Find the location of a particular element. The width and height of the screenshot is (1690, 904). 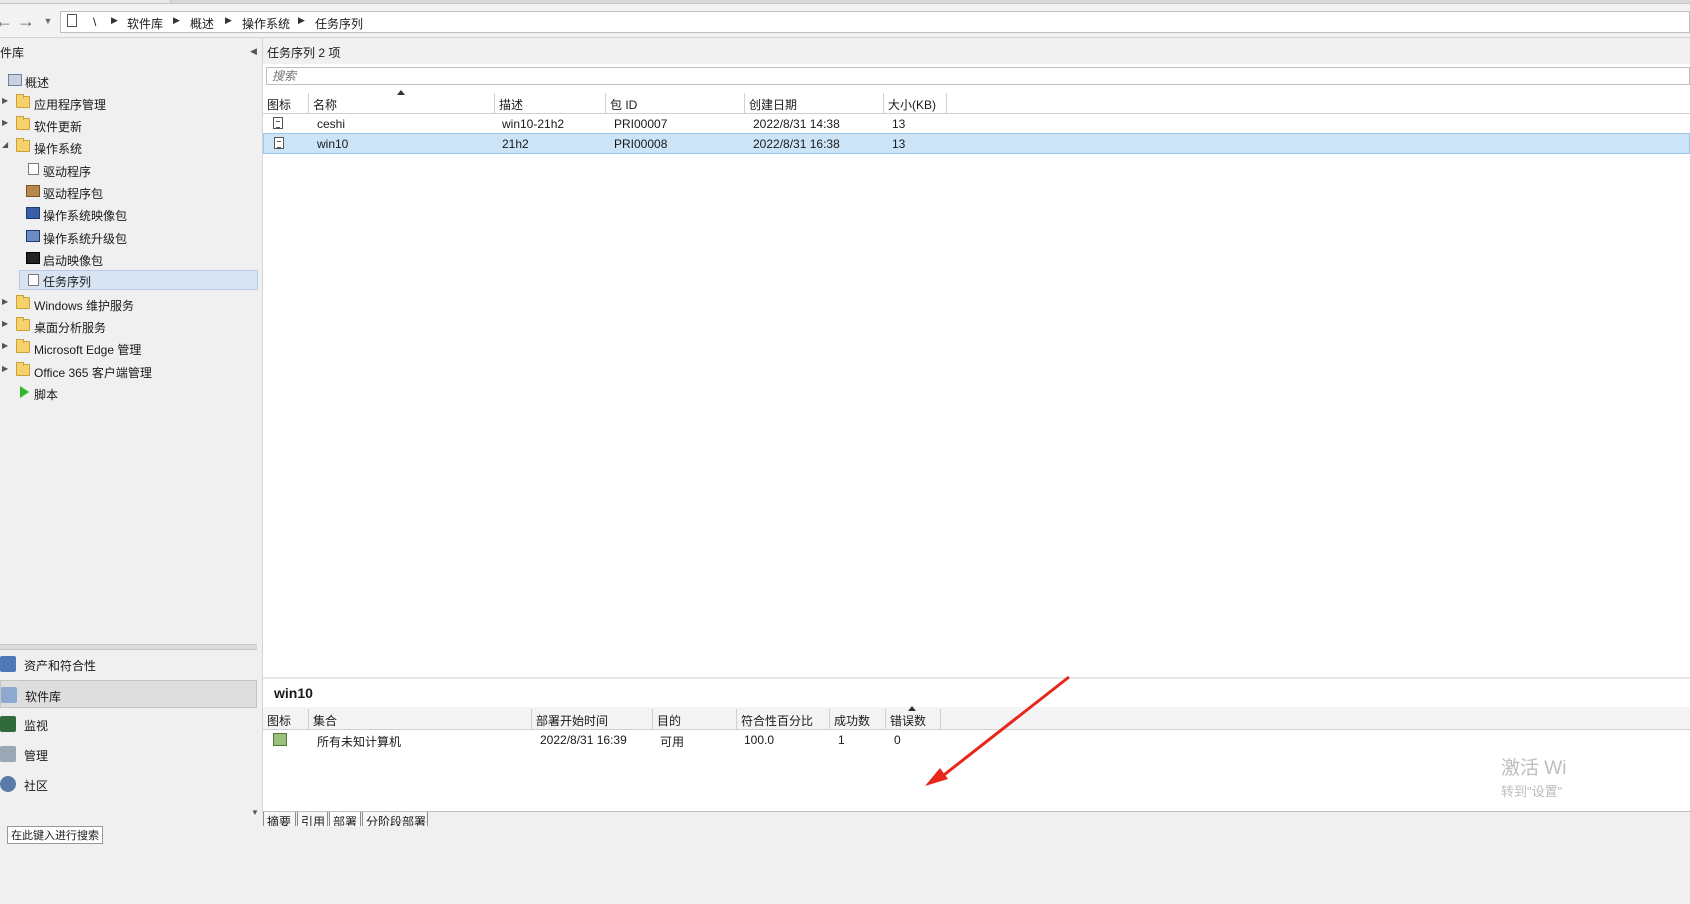

column-header-description: 描述 is located at coordinates (550, 103).